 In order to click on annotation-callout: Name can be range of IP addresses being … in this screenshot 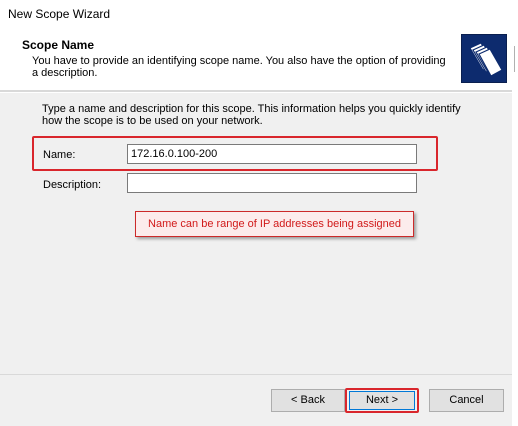, I will do `click(274, 224)`.